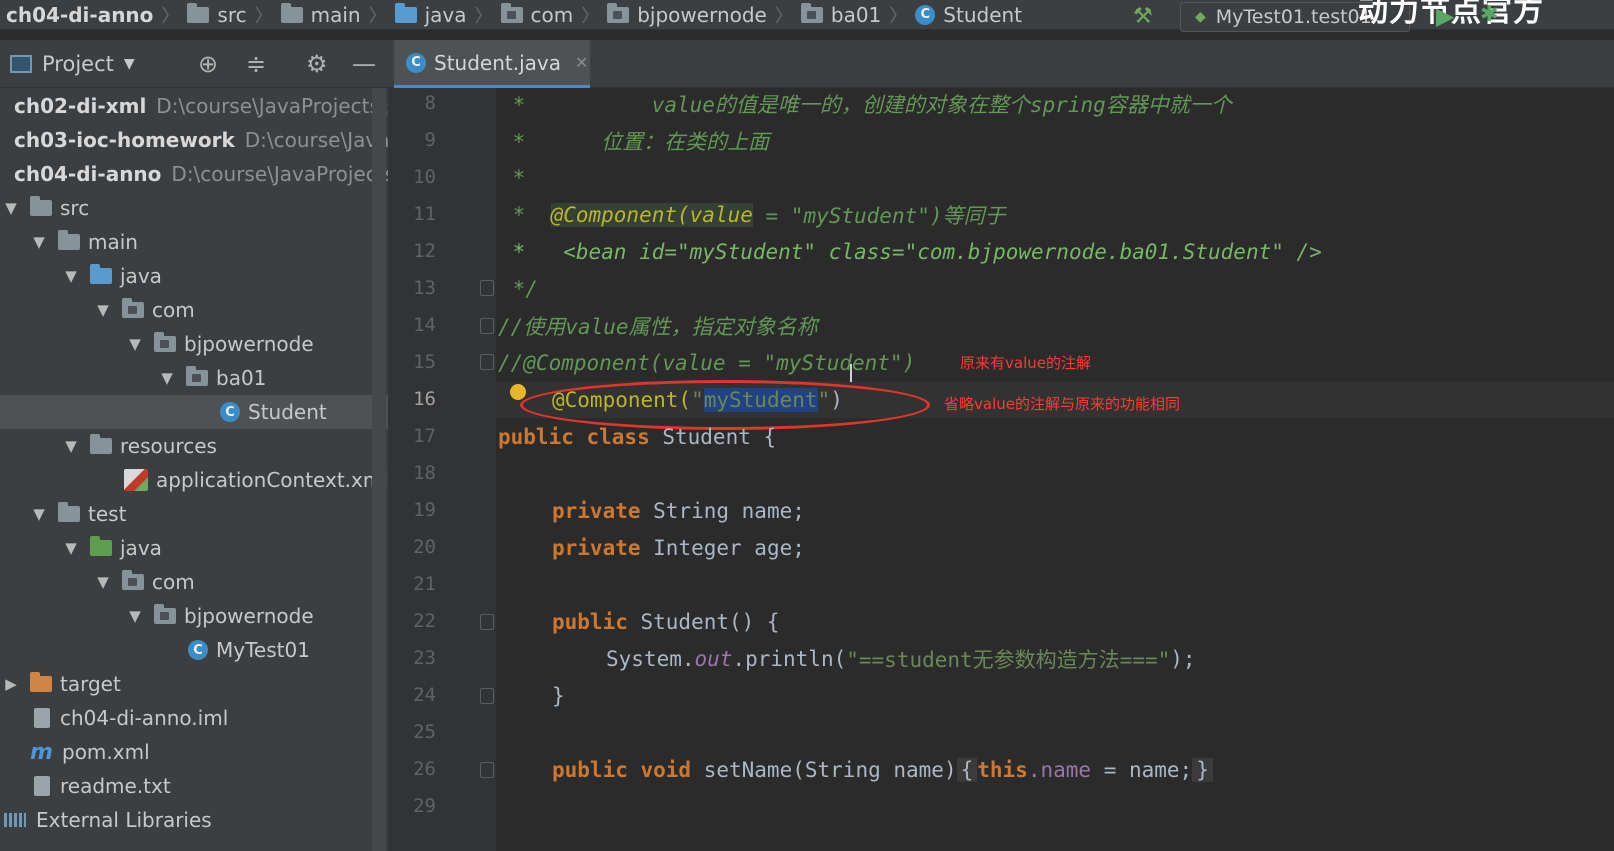 This screenshot has width=1614, height=851. I want to click on tab-student-java: C Student.java ✕, so click(492, 64).